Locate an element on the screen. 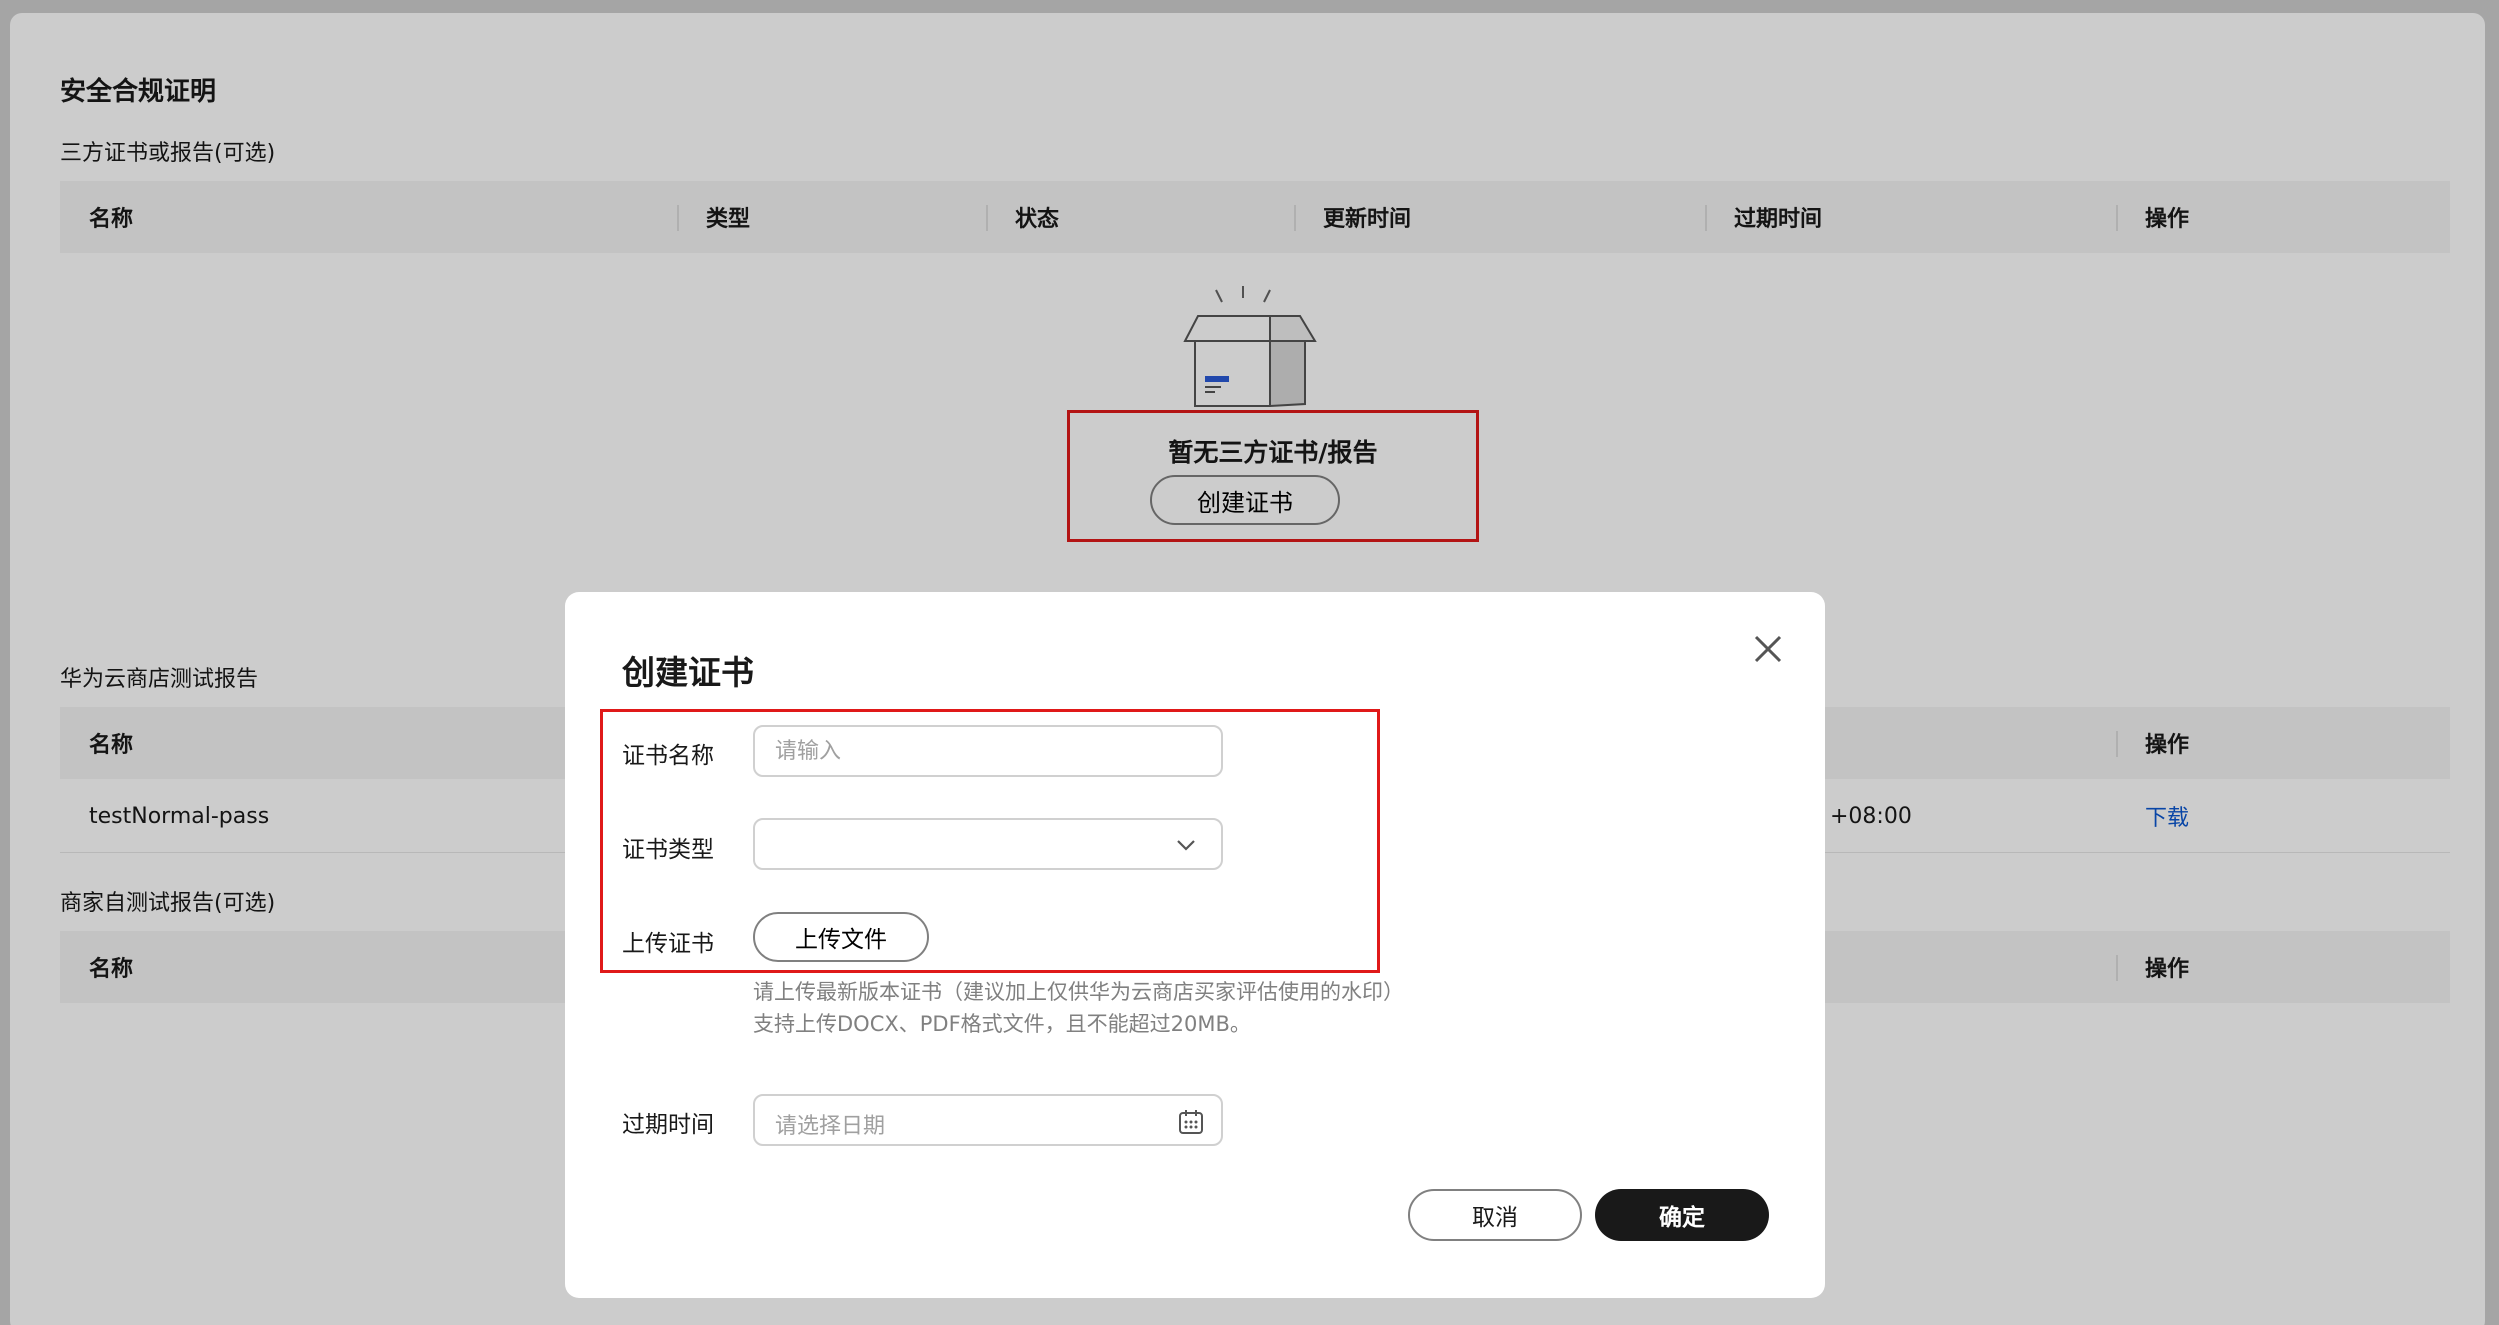  date-placeholder: 请选择日期 is located at coordinates (830, 1126).